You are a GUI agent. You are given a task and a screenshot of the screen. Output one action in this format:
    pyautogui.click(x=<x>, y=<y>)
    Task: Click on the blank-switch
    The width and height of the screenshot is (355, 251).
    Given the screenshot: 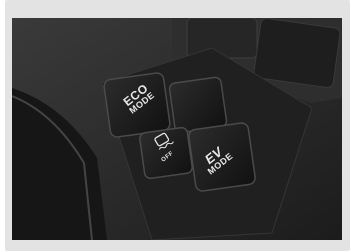 What is the action you would take?
    pyautogui.click(x=198, y=105)
    